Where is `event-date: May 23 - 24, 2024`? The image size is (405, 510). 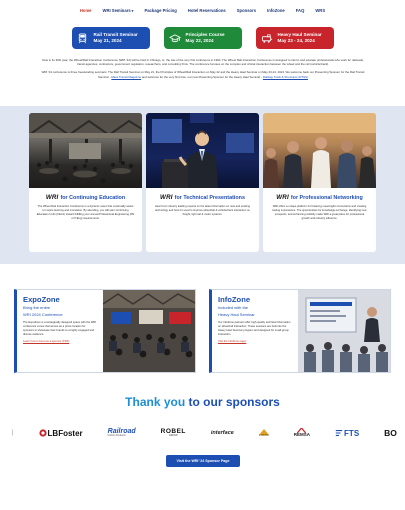
event-date: May 23 - 24, 2024 is located at coordinates (296, 40).